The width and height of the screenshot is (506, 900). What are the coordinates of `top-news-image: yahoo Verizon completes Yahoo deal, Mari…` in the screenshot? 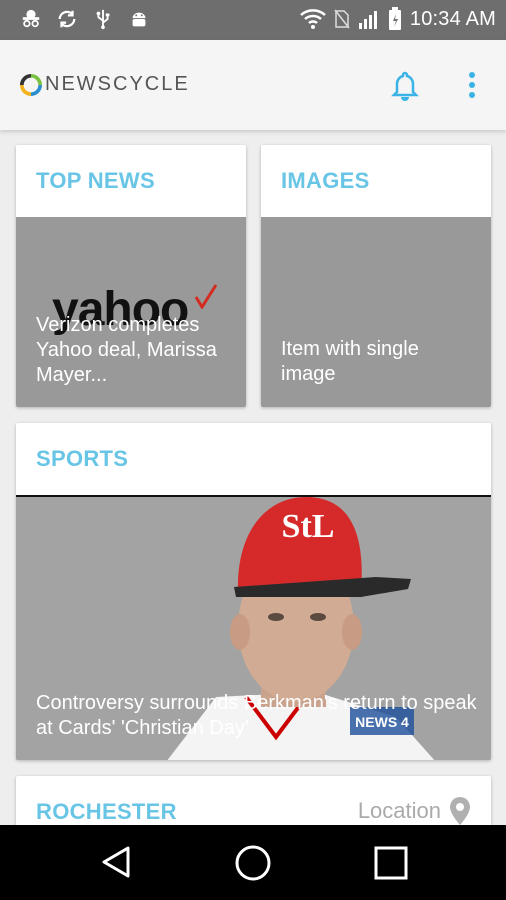 It's located at (131, 312).